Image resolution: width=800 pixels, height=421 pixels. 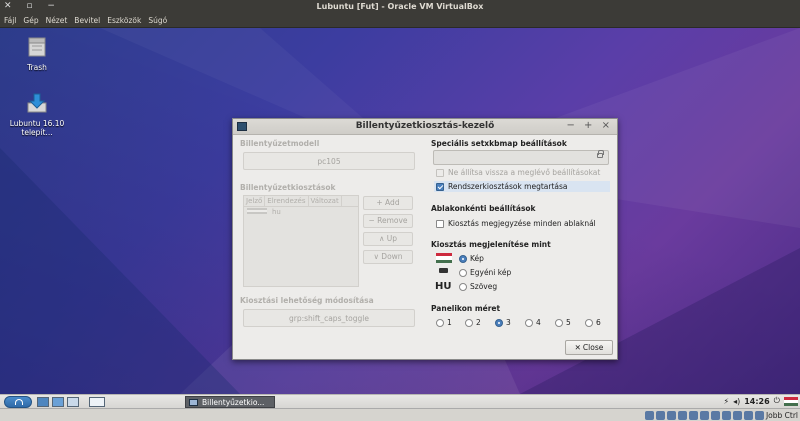 I want to click on menu-file: Fájl, so click(x=9, y=19).